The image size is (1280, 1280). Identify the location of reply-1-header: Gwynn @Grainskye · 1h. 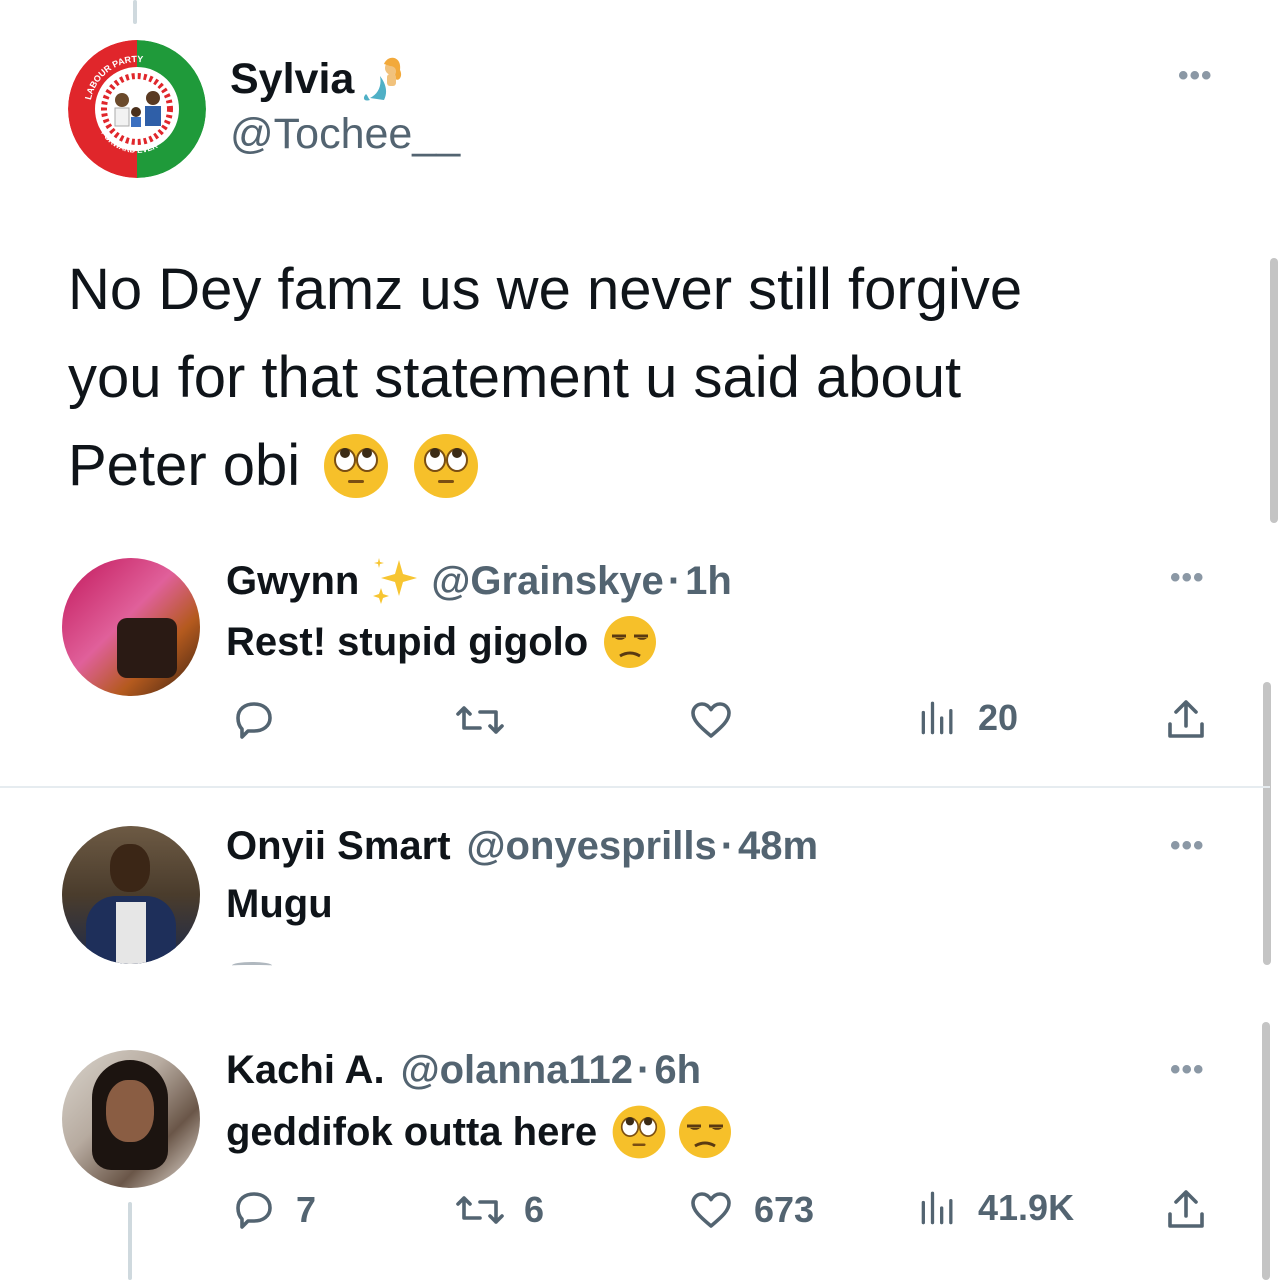
(479, 581).